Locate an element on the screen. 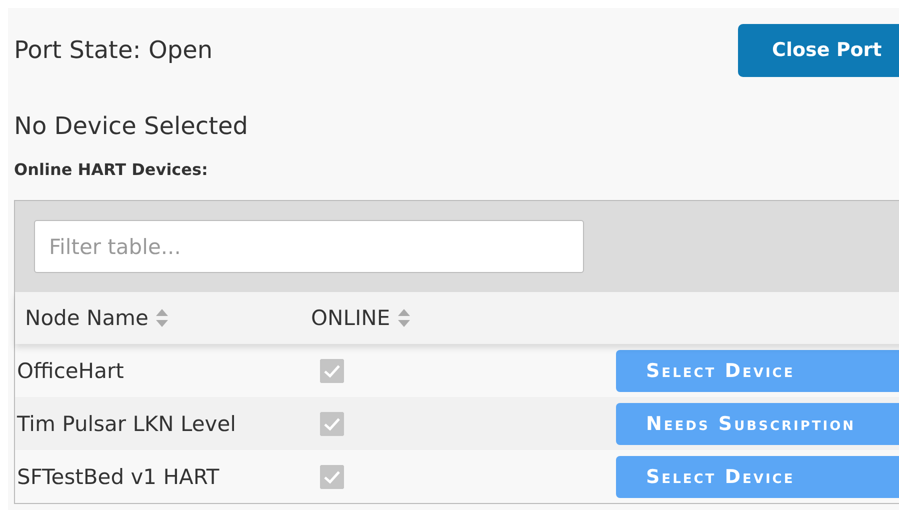 The width and height of the screenshot is (899, 510). node-name-cell: SFTestBed v1 HART is located at coordinates (118, 476).